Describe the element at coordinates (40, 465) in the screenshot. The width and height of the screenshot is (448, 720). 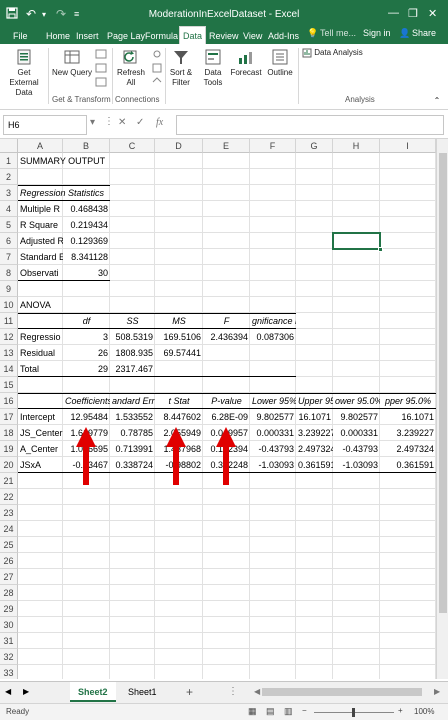
I see `cell-a20: JSxA` at that location.